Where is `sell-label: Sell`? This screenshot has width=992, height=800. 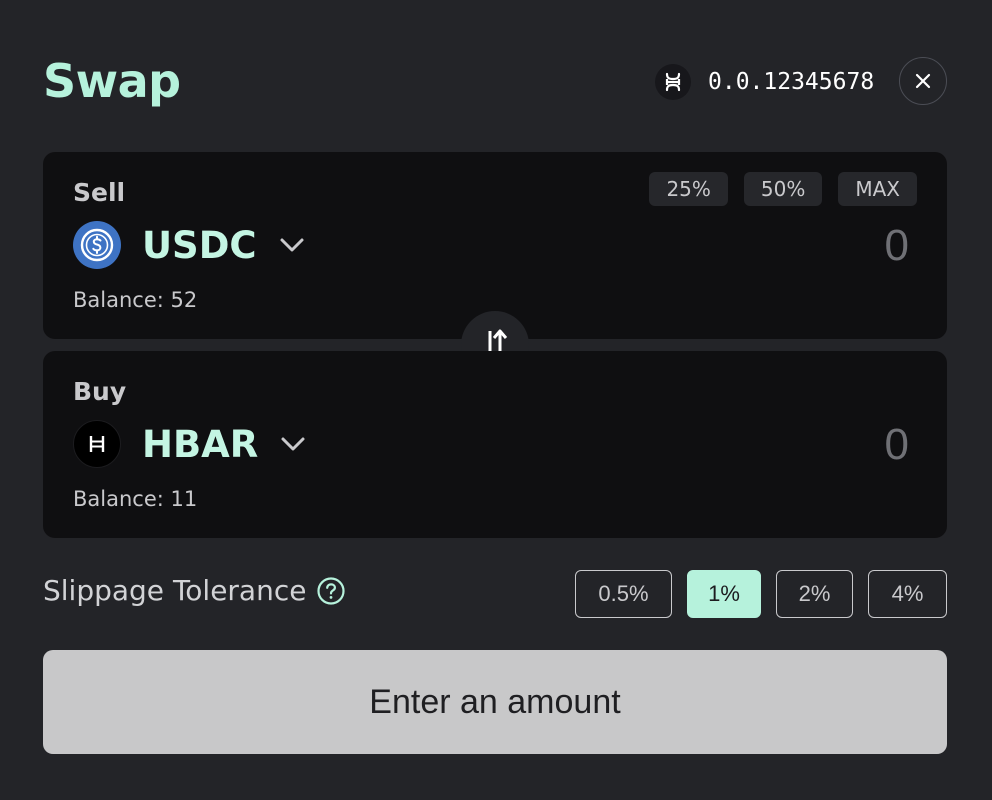 sell-label: Sell is located at coordinates (99, 192).